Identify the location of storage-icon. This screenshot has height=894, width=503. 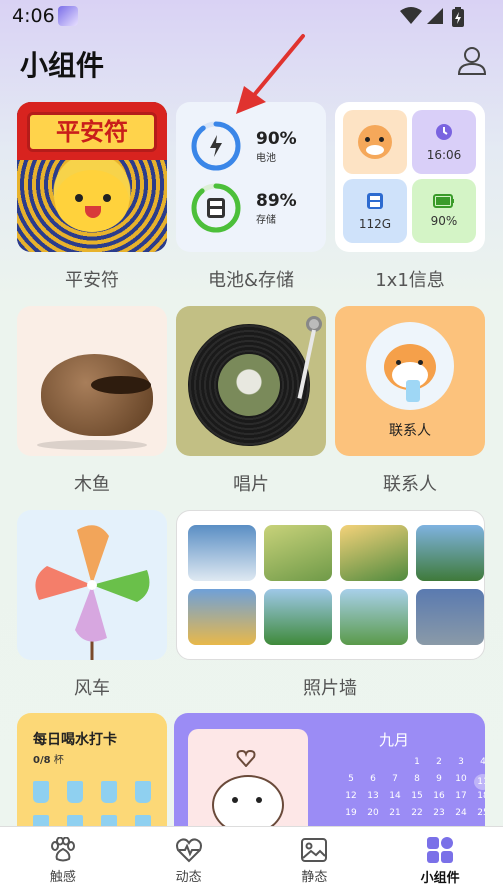
(375, 201).